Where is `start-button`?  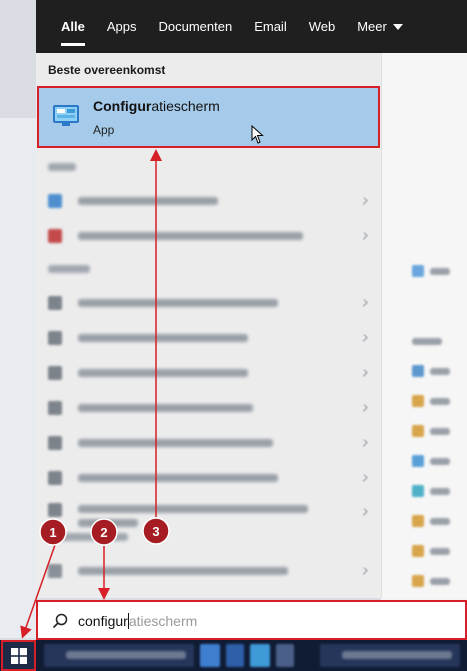
start-button is located at coordinates (18, 655).